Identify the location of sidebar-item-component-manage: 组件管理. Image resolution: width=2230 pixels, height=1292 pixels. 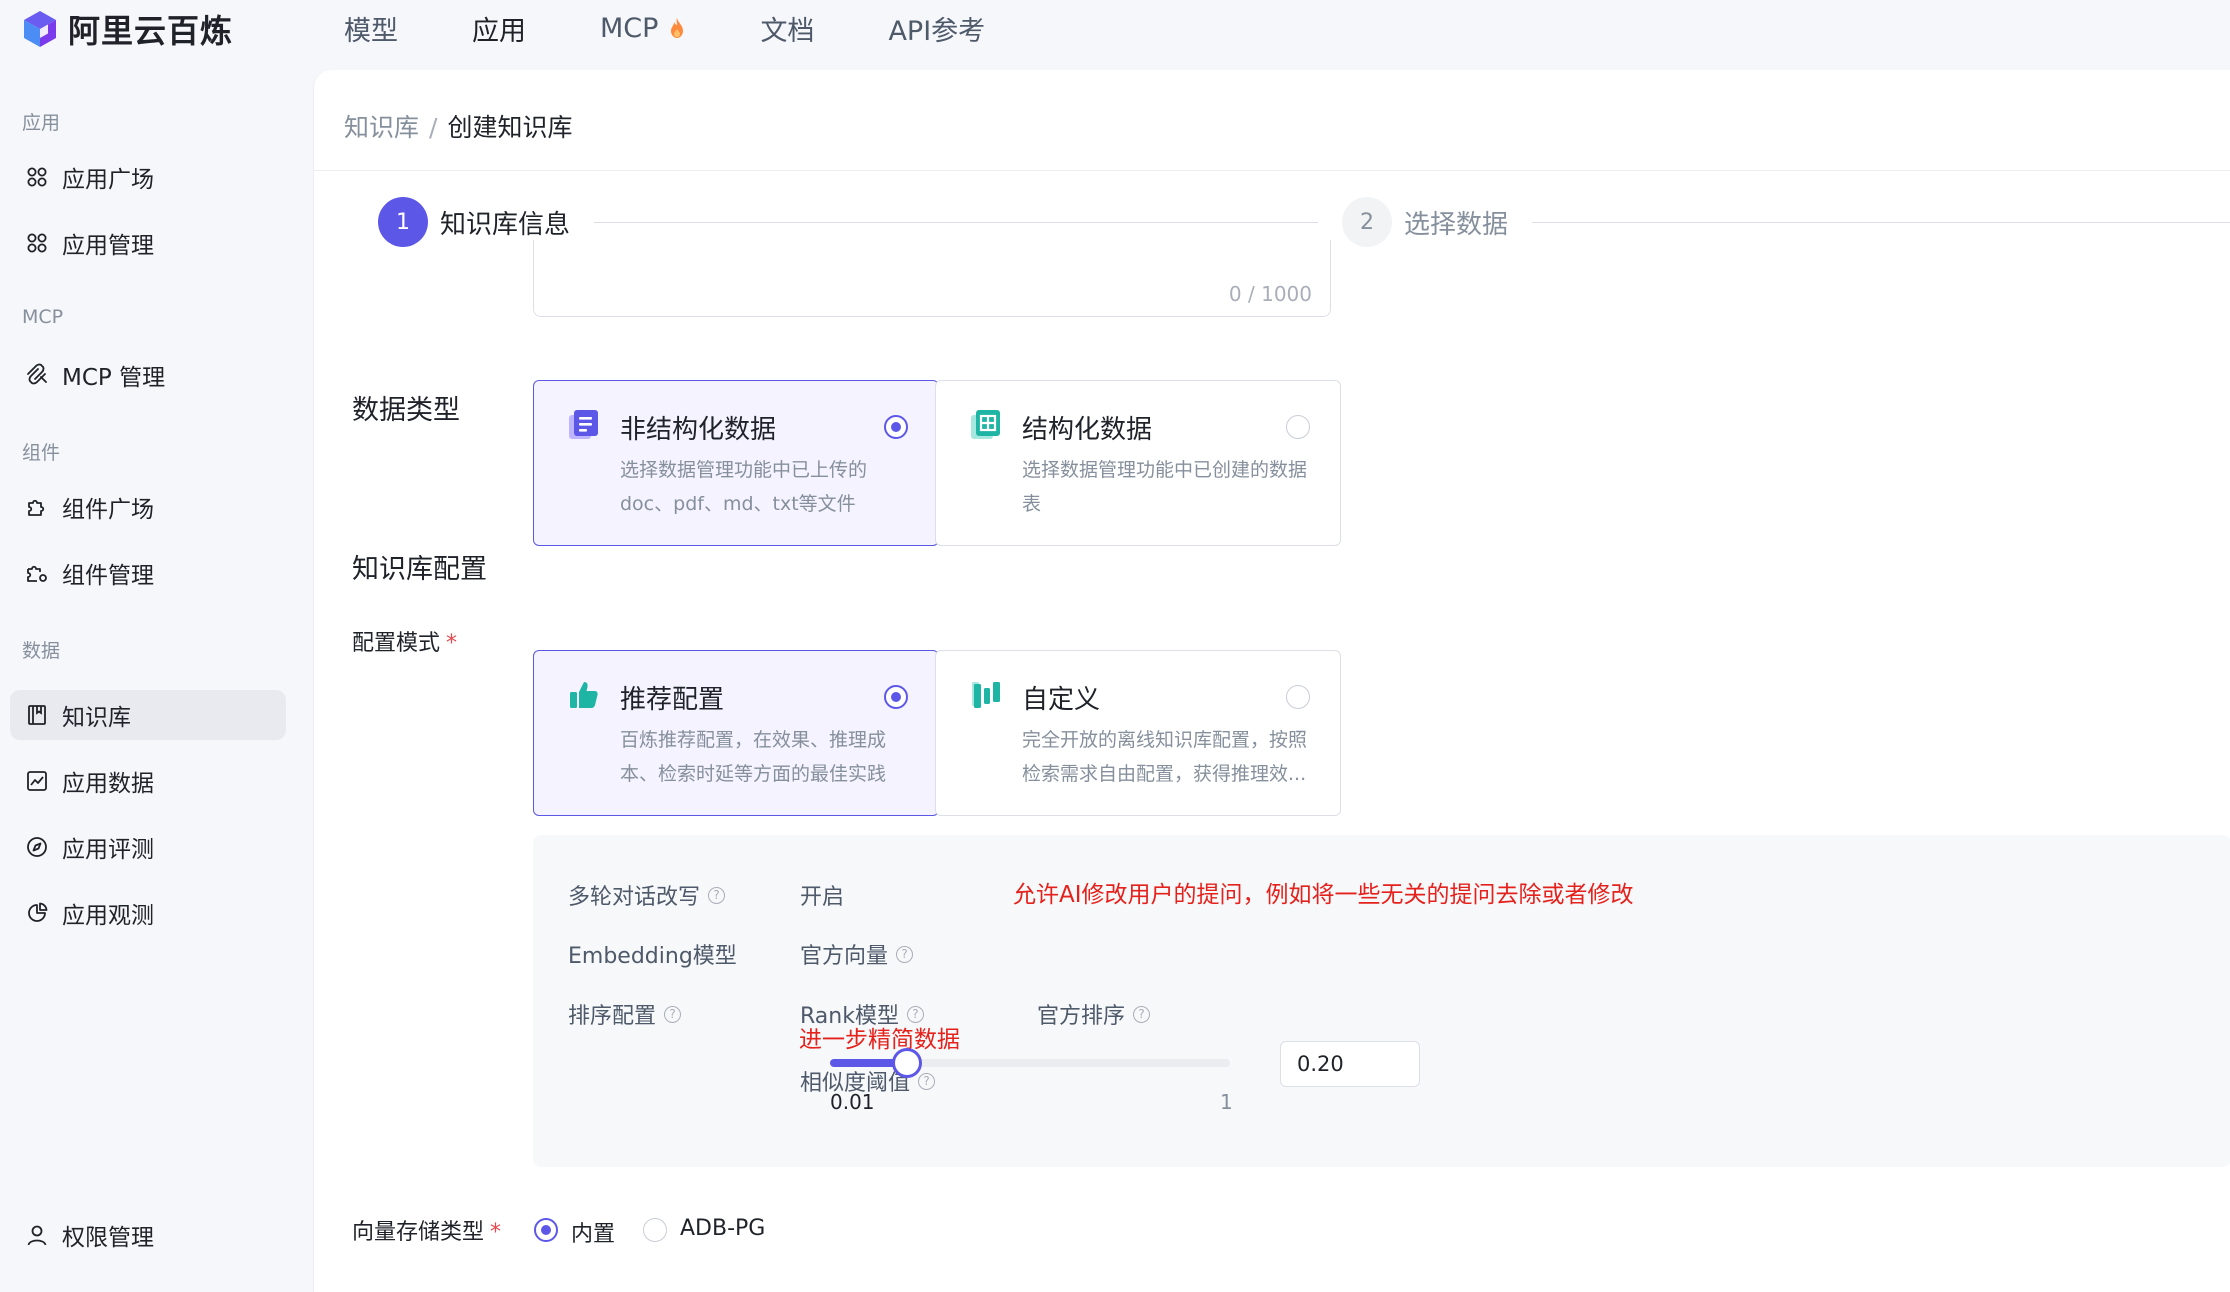
(148, 573).